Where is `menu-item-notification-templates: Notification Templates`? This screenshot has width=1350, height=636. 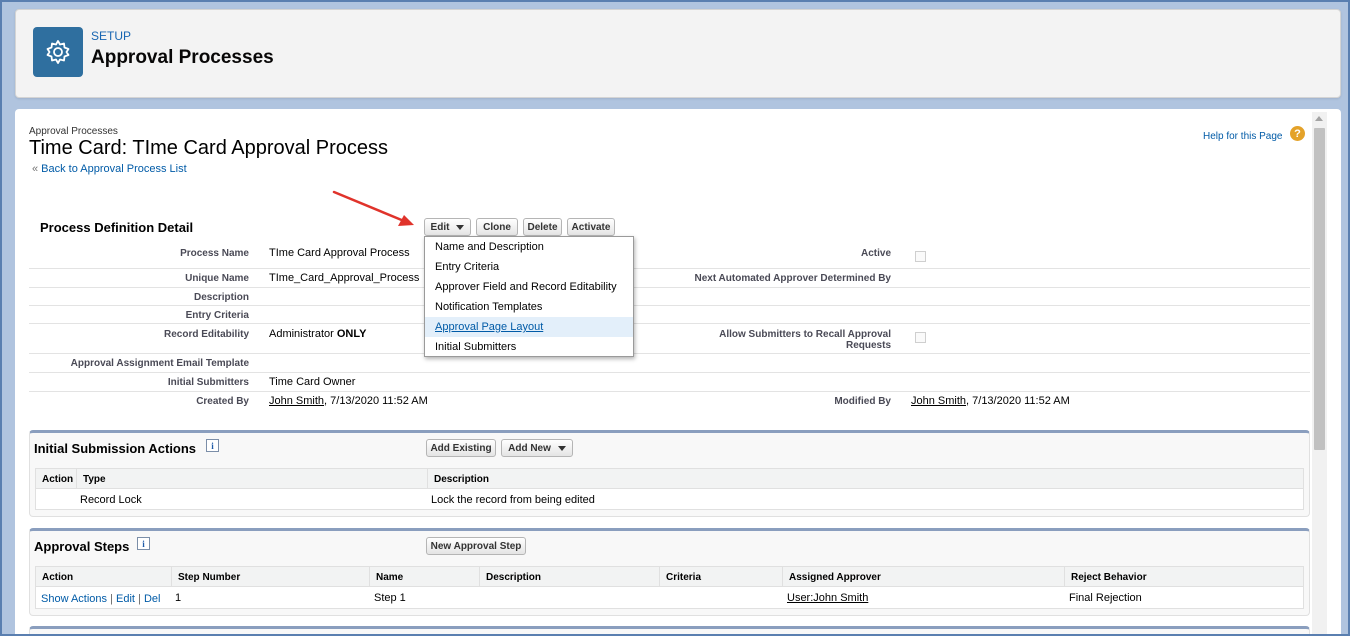 menu-item-notification-templates: Notification Templates is located at coordinates (529, 307).